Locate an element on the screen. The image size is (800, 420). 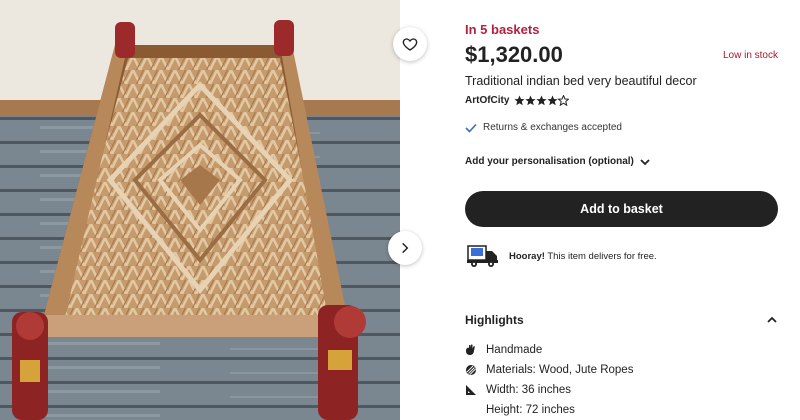
free-delivery-row: Hooray! This item delivers for free. is located at coordinates (562, 256).